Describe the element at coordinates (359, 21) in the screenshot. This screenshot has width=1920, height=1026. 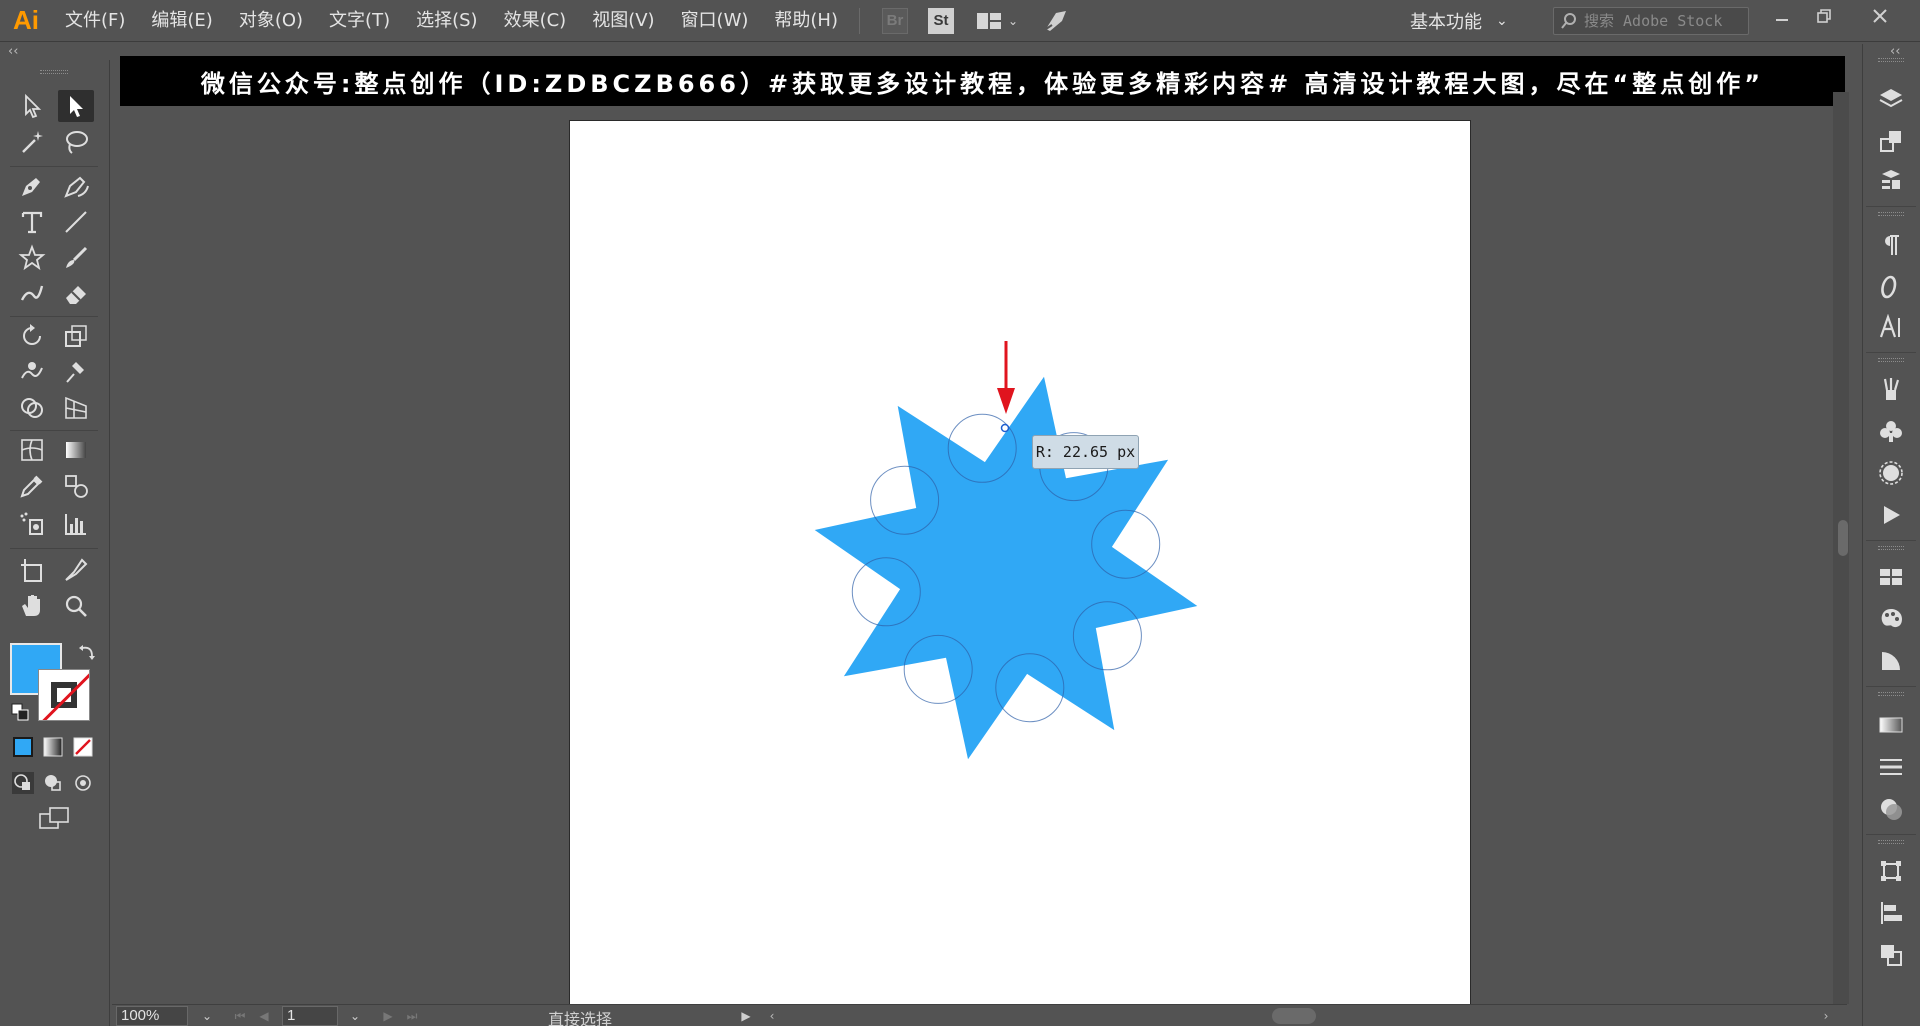
I see `menu-type: 文字(T)` at that location.